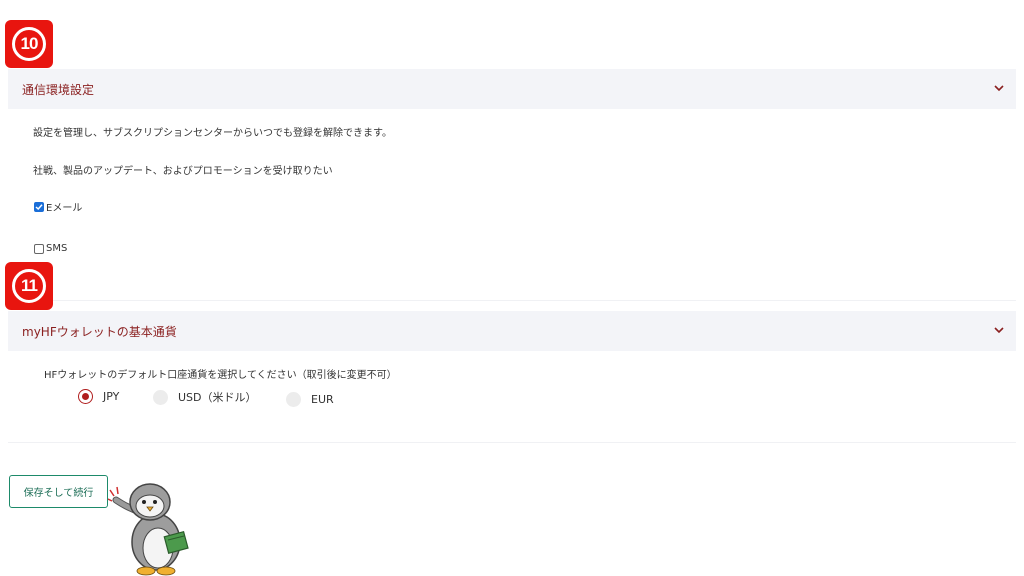 Image resolution: width=1024 pixels, height=576 pixels. Describe the element at coordinates (217, 397) in the screenshot. I see `usd-label: USD（米ドル）` at that location.